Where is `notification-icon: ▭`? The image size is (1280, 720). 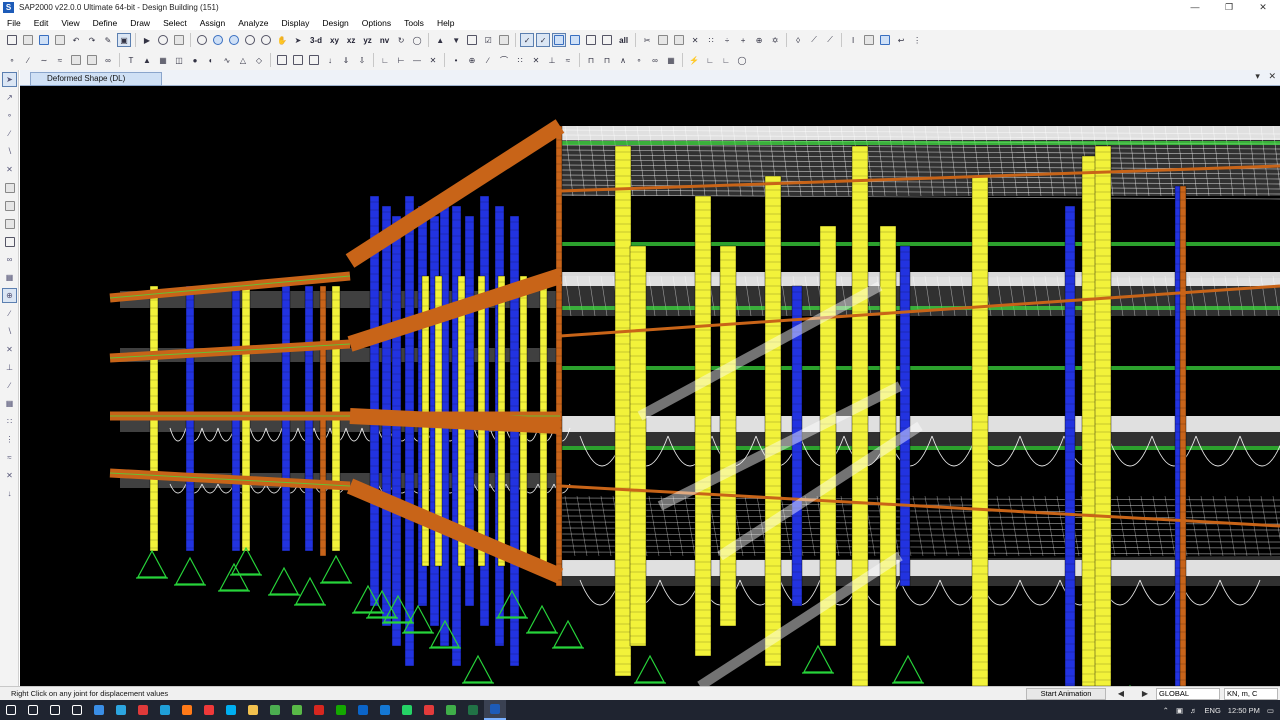
notification-icon: ▭ is located at coordinates (1270, 710).